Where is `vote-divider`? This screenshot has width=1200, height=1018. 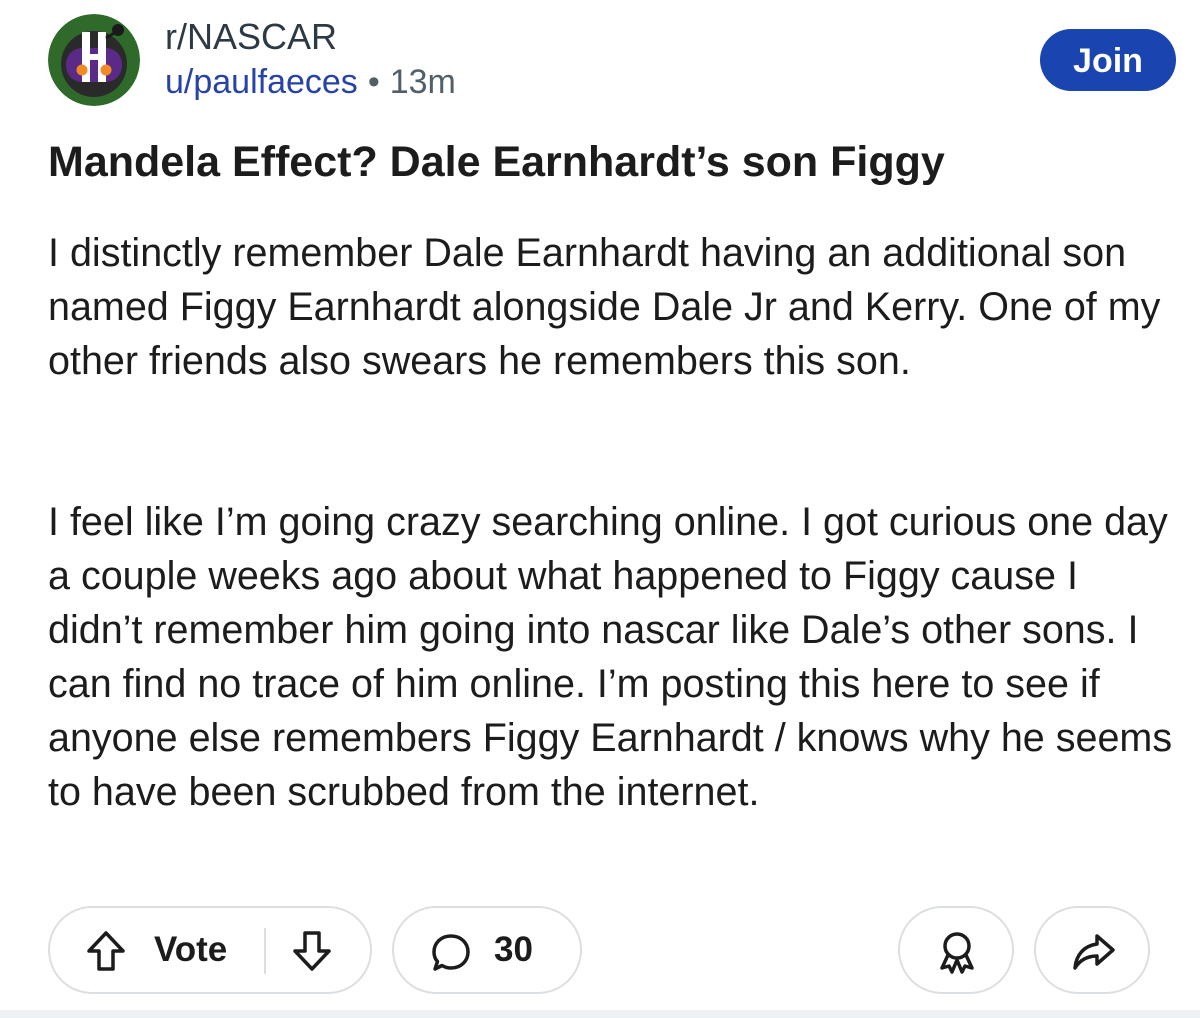 vote-divider is located at coordinates (265, 951).